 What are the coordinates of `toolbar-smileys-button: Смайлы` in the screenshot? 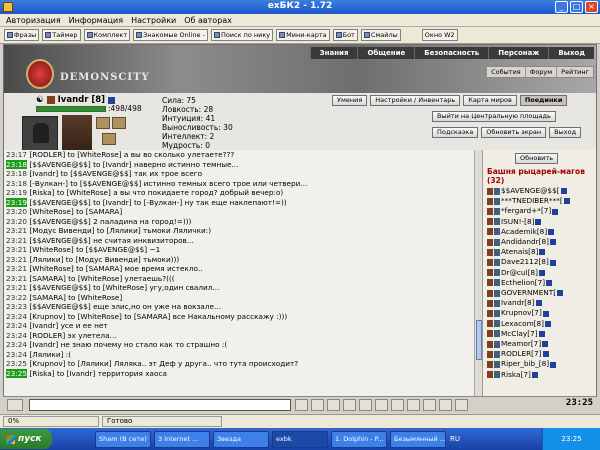 It's located at (380, 35).